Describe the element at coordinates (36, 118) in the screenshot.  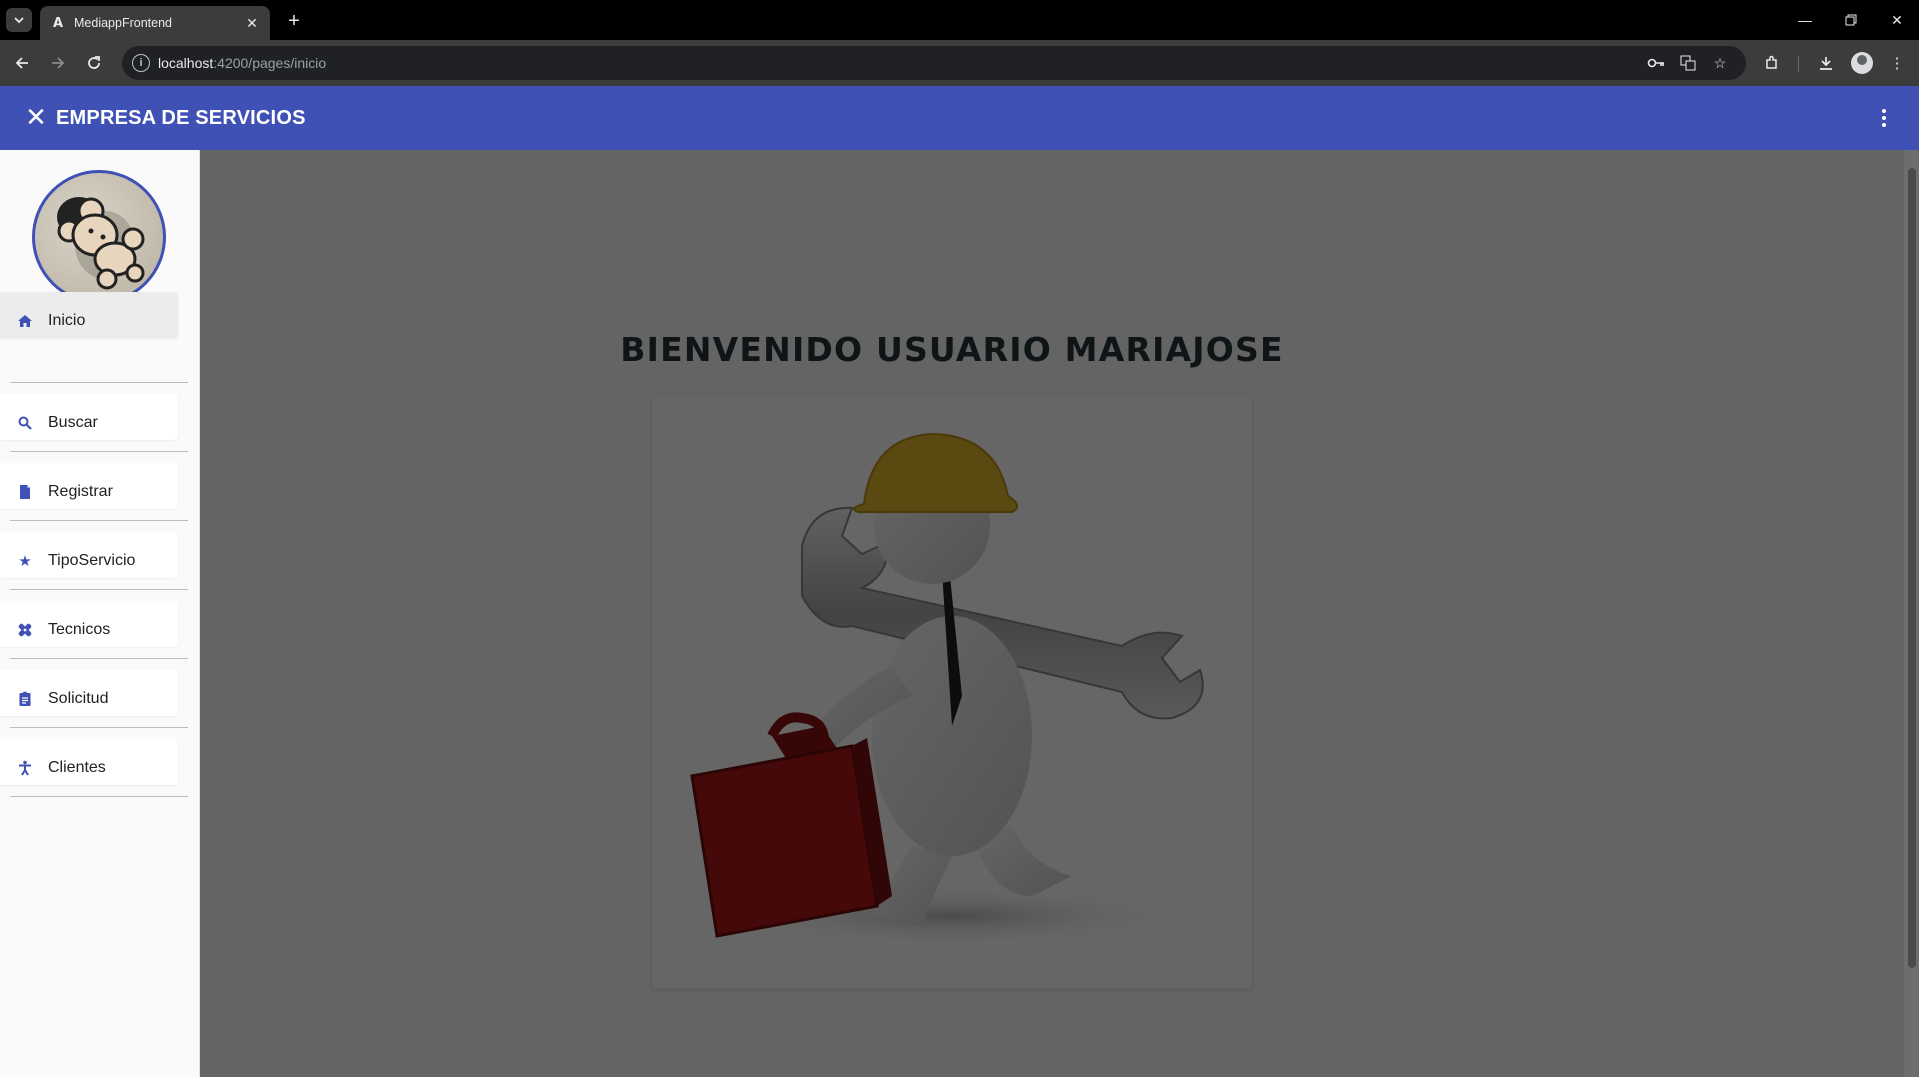
I see `close-sidenav-button: ✕` at that location.